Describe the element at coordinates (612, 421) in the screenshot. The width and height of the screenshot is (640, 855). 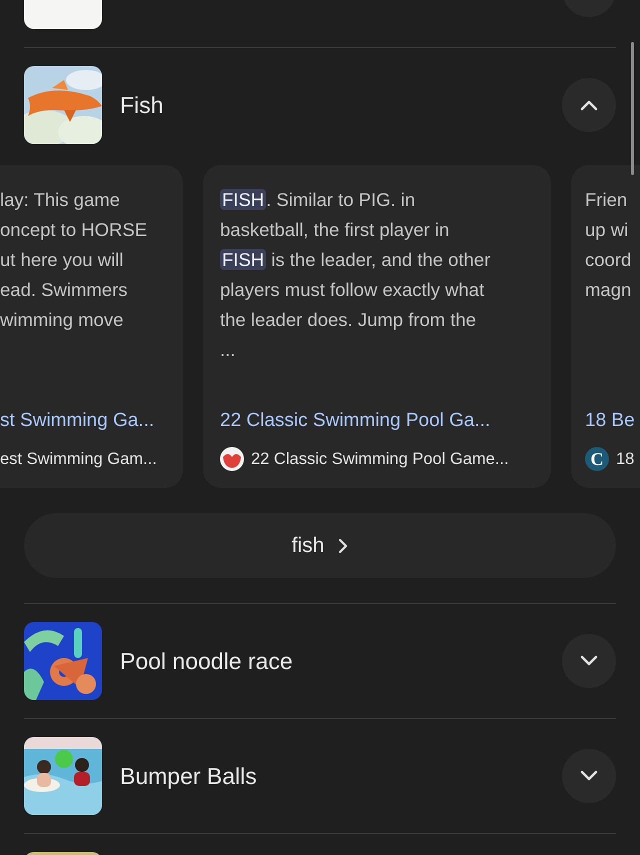
I see `result-link: 18 Be` at that location.